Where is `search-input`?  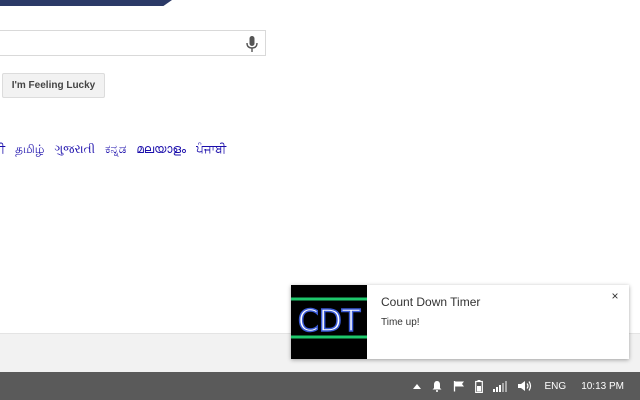 search-input is located at coordinates (133, 43).